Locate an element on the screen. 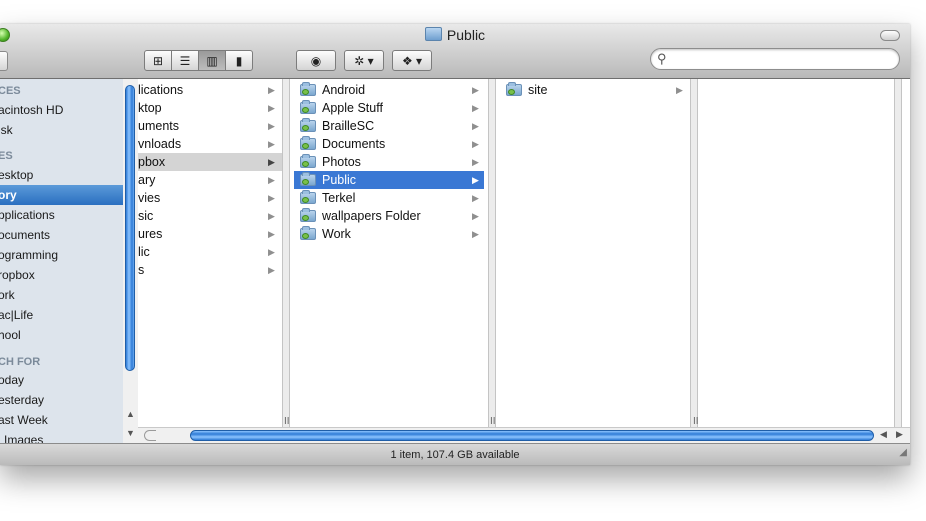 Image resolution: width=926 pixels, height=521 pixels. status-bar: 1 item, 107.4 GB available ◢ is located at coordinates (455, 454).